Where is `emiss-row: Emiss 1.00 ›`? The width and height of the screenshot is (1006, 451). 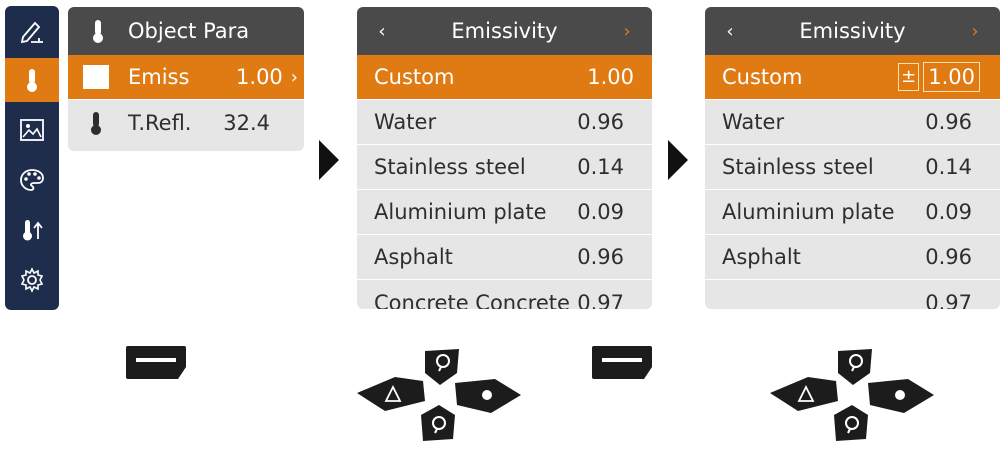
emiss-row: Emiss 1.00 › is located at coordinates (186, 77).